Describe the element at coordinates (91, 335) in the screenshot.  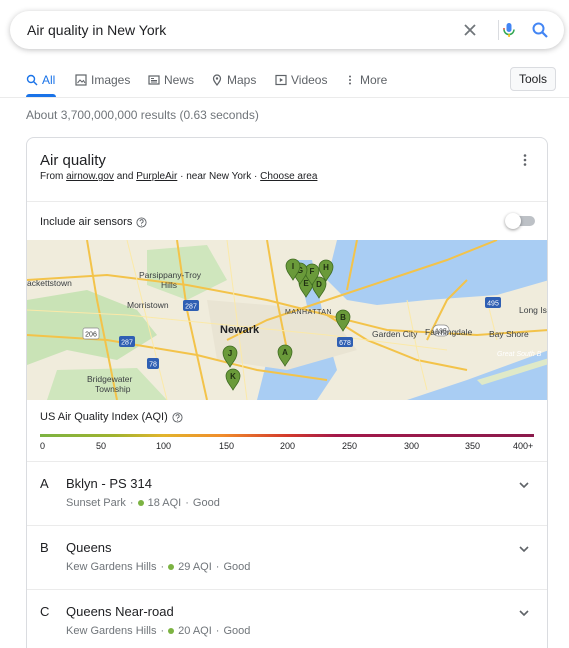
I see `route-206: 206` at that location.